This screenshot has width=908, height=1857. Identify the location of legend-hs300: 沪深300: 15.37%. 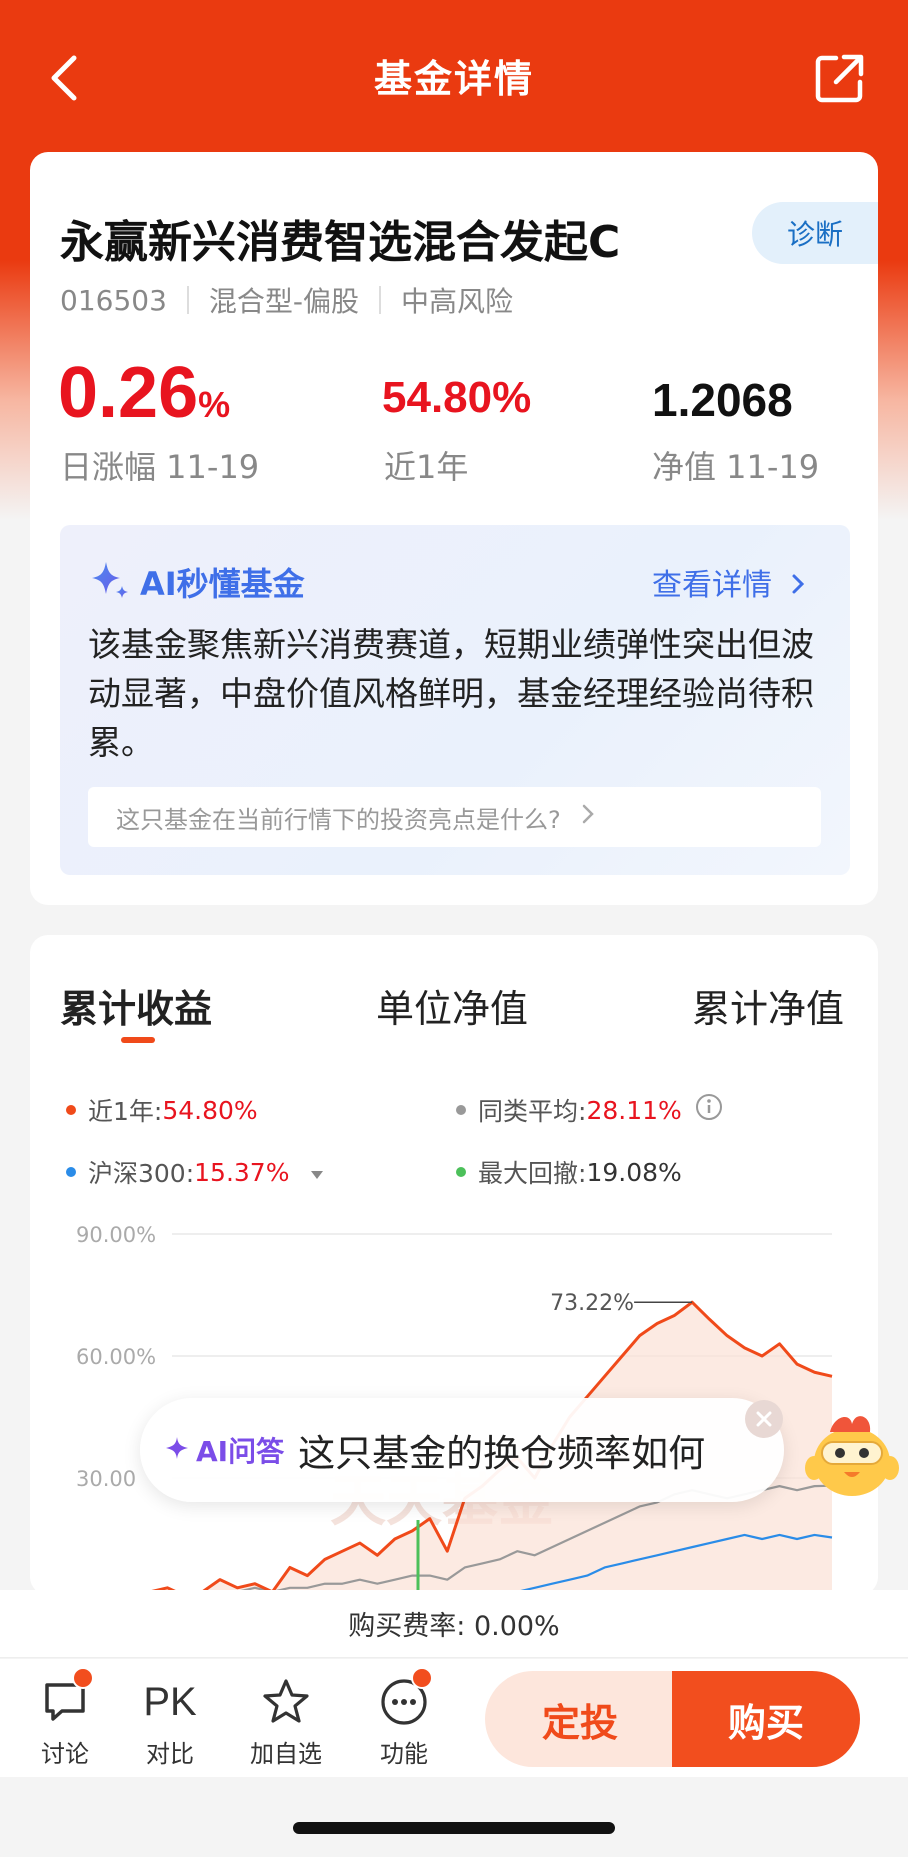
(195, 1172).